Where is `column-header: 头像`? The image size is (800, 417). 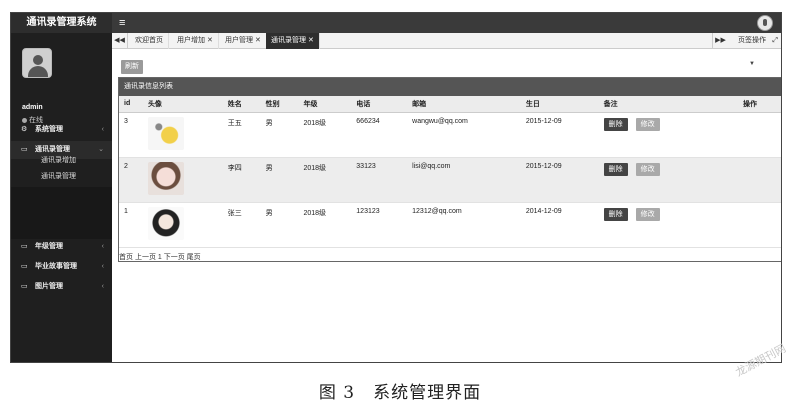
column-header: 头像 is located at coordinates (182, 104).